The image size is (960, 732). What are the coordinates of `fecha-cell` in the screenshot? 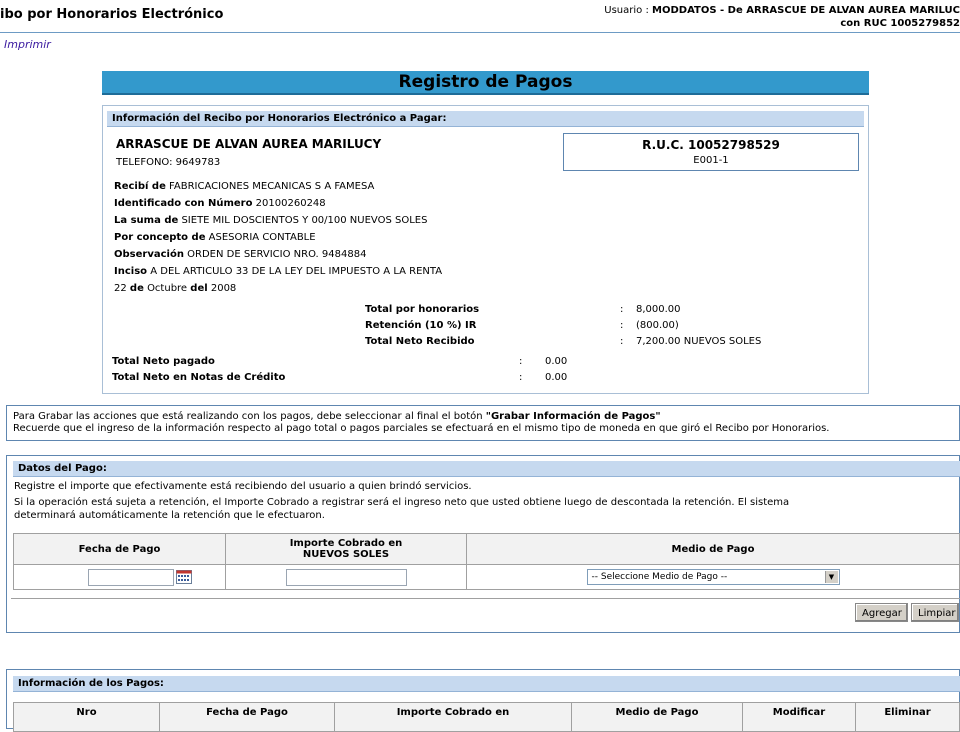 It's located at (119, 577).